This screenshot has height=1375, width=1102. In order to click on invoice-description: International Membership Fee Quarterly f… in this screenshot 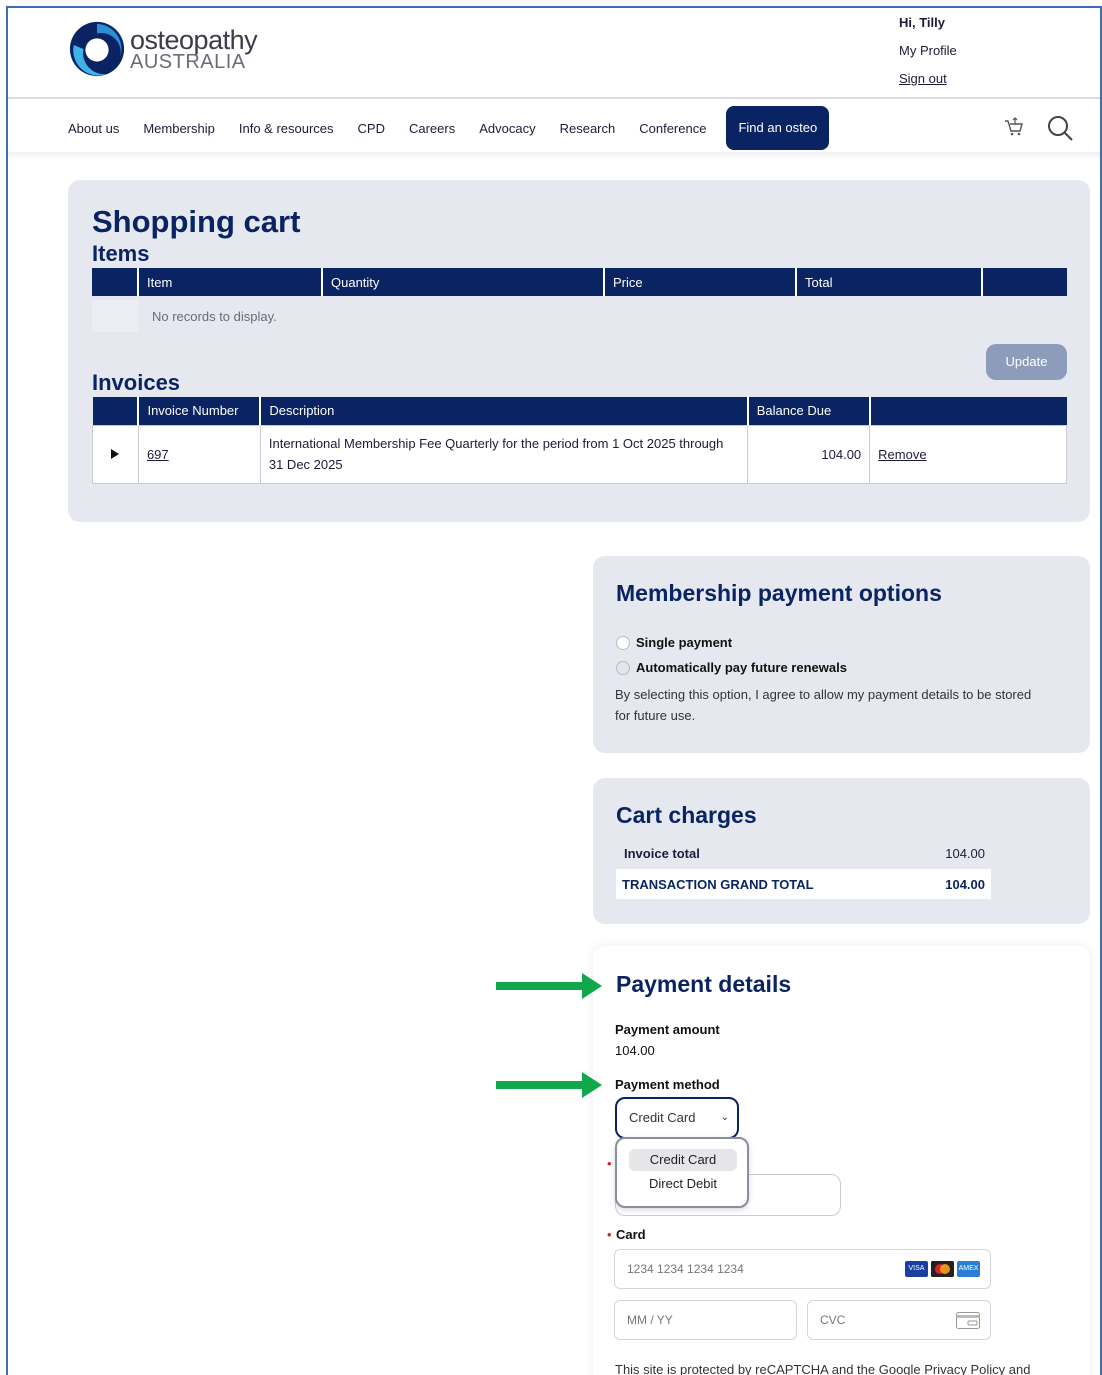, I will do `click(504, 454)`.